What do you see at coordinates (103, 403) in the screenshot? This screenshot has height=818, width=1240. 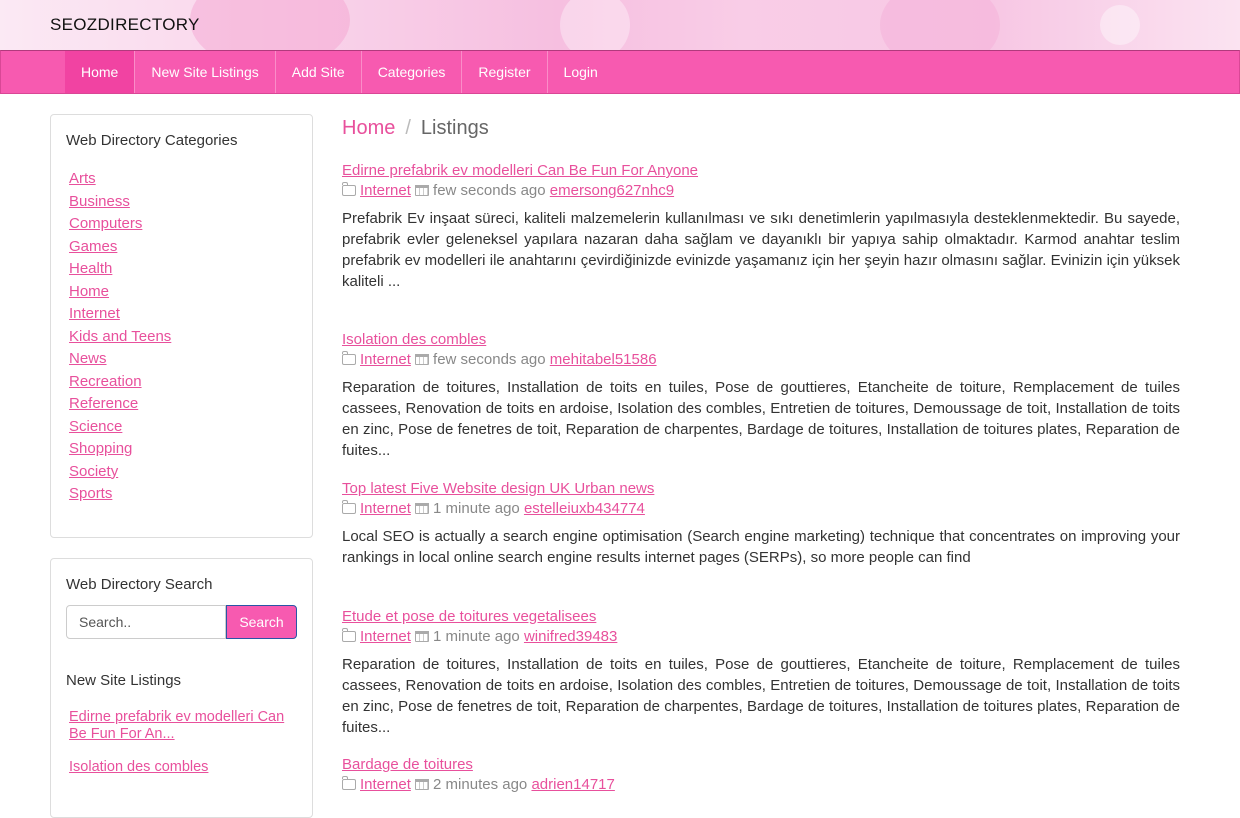 I see `category-link-reference: Reference` at bounding box center [103, 403].